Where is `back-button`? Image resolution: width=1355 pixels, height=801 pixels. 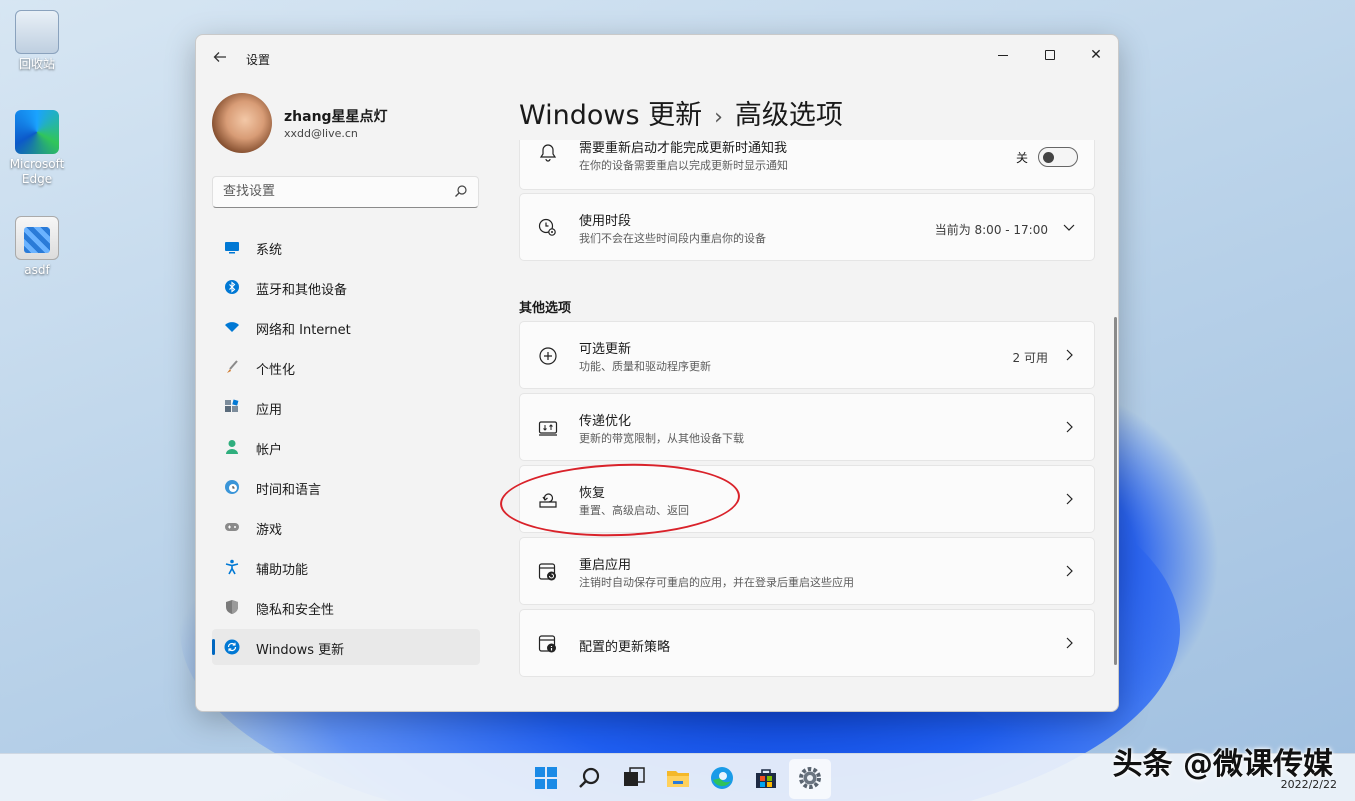 back-button is located at coordinates (220, 59).